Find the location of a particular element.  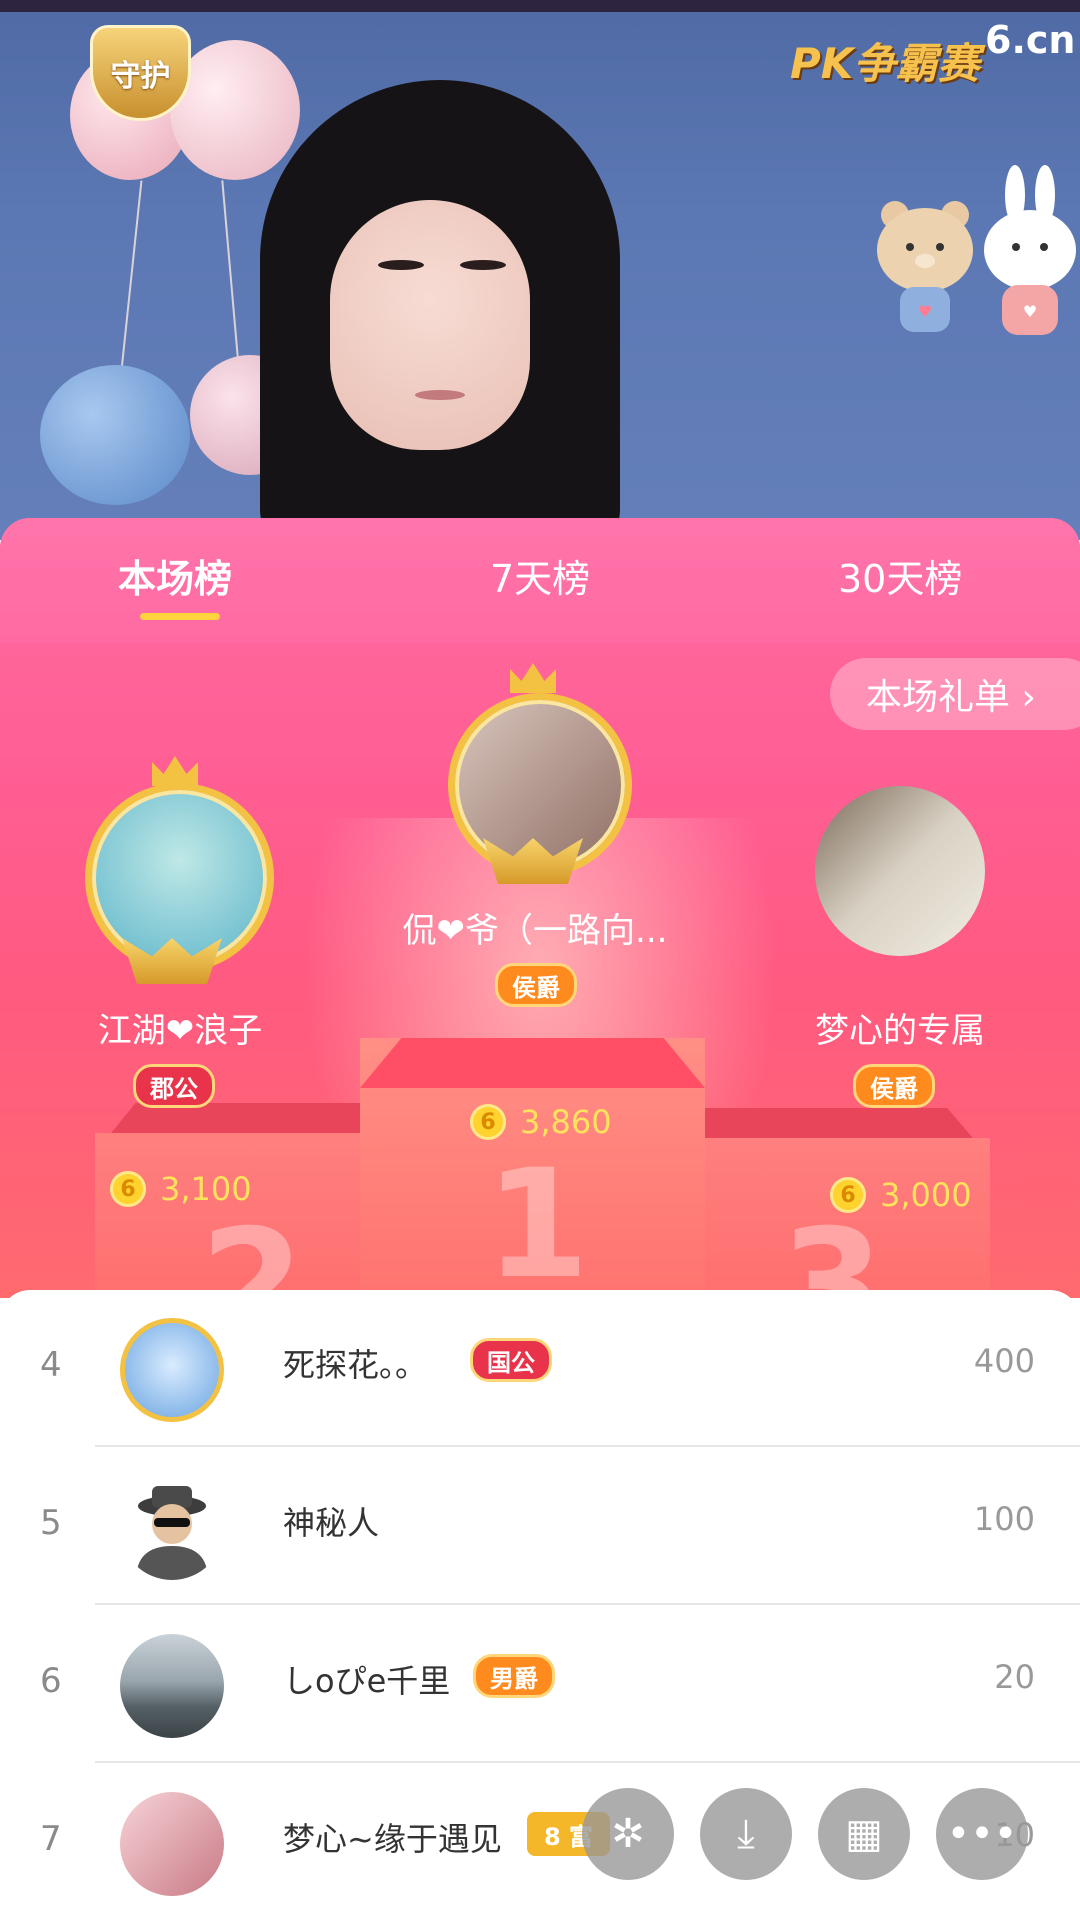

third-place-rank-badge: 侯爵 is located at coordinates (894, 1086).